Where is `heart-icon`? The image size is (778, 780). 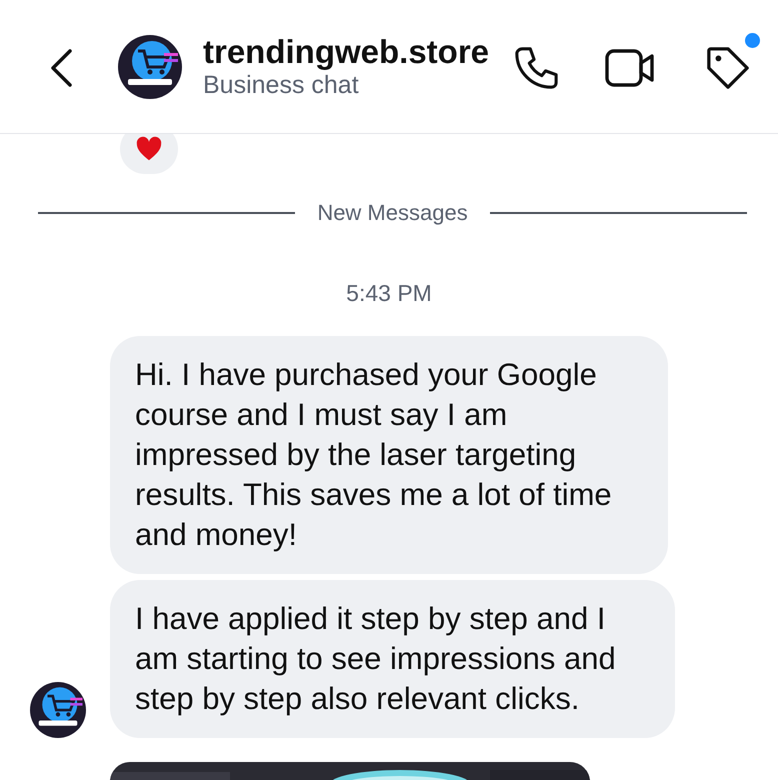
heart-icon is located at coordinates (149, 149).